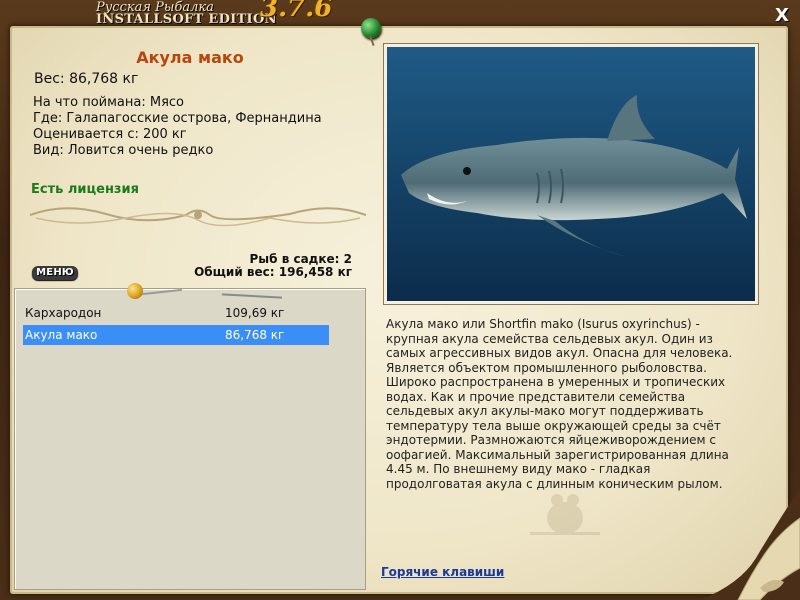 The width and height of the screenshot is (800, 600). What do you see at coordinates (190, 57) in the screenshot?
I see `fish-name: Акула мако` at bounding box center [190, 57].